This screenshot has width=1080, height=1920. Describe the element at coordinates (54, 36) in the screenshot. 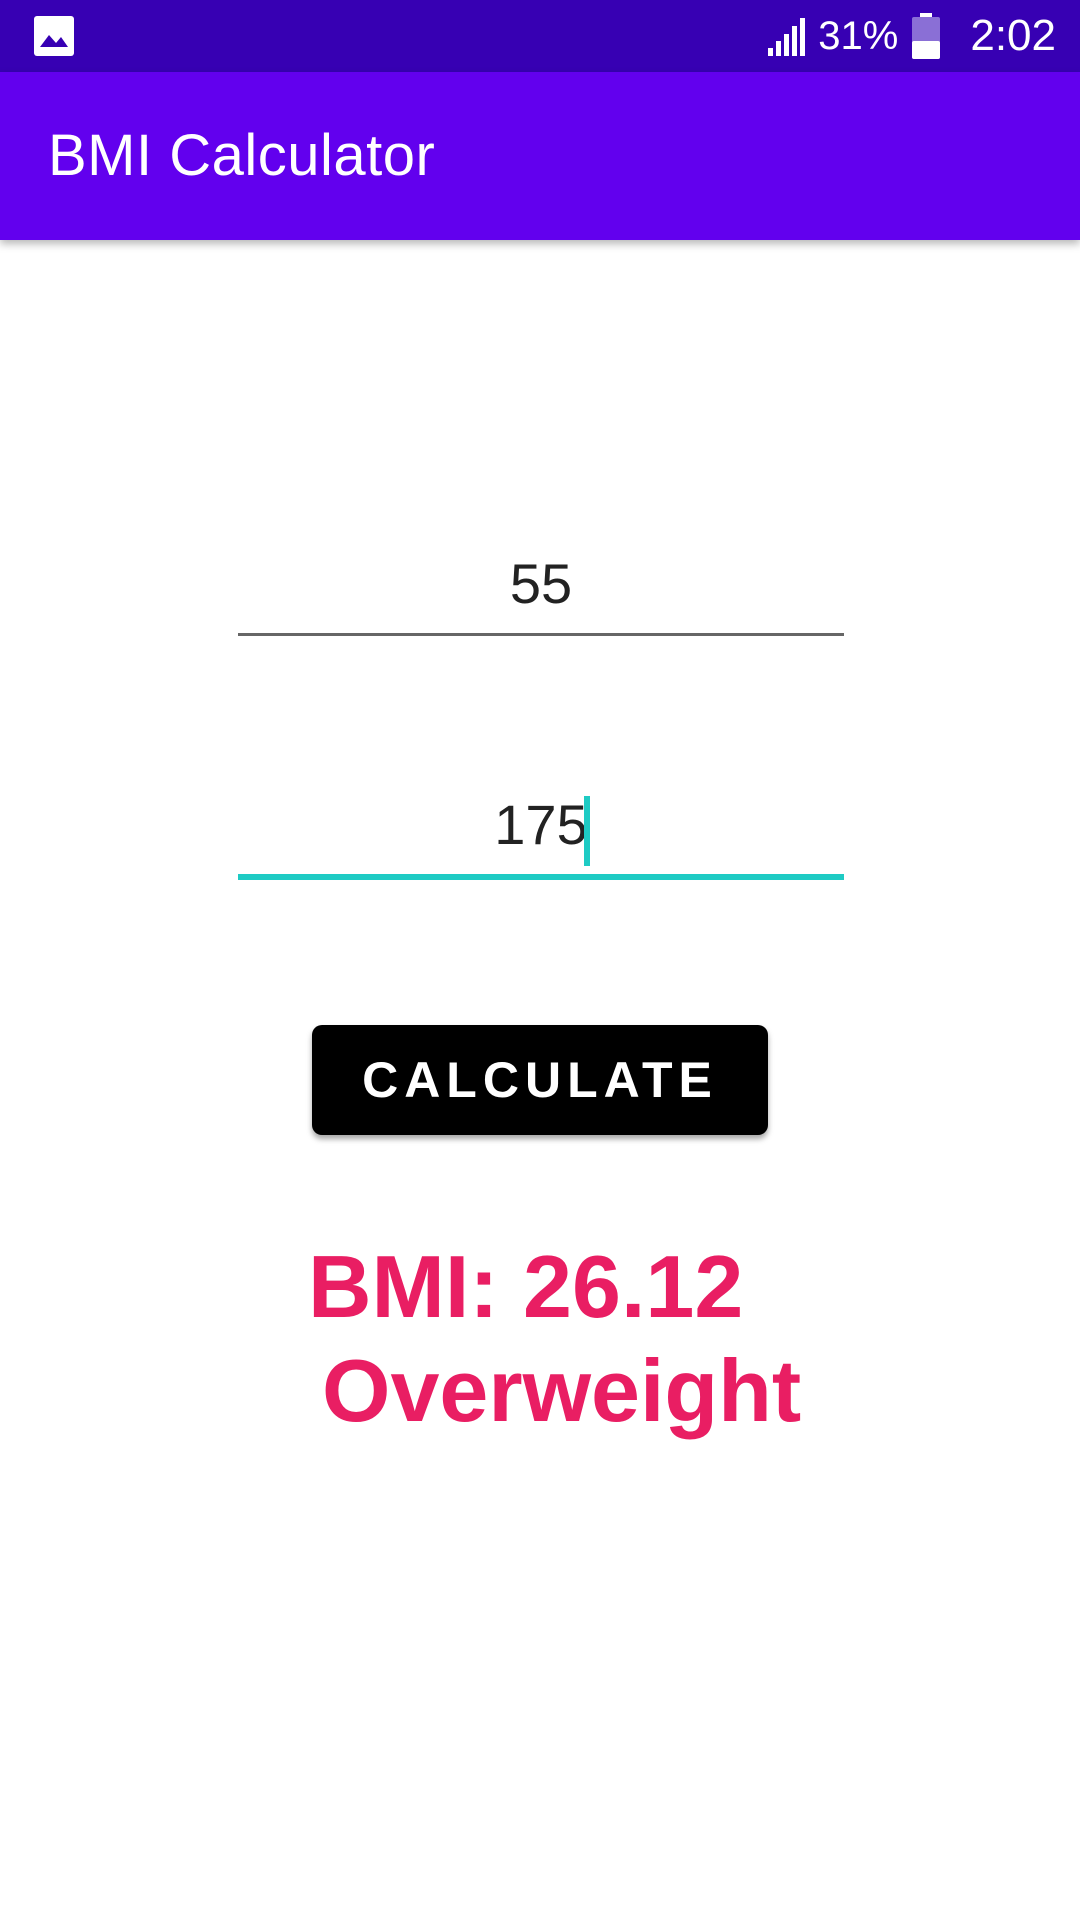

I see `image-icon` at that location.